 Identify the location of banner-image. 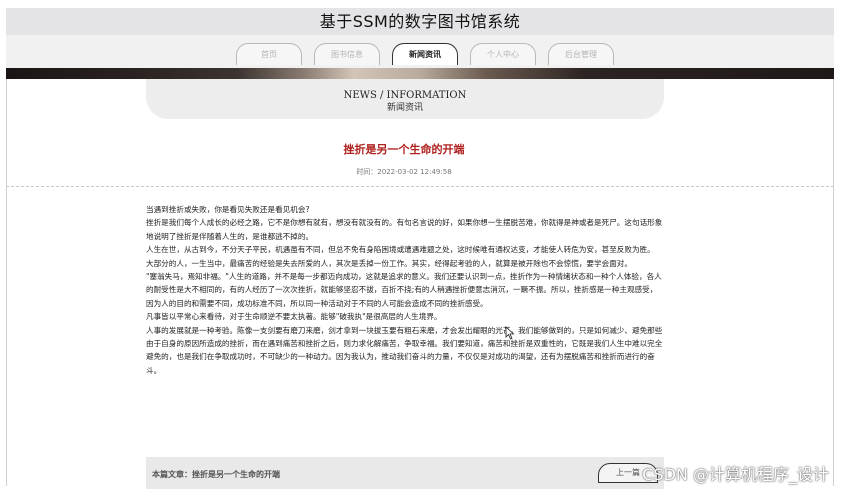
(420, 73).